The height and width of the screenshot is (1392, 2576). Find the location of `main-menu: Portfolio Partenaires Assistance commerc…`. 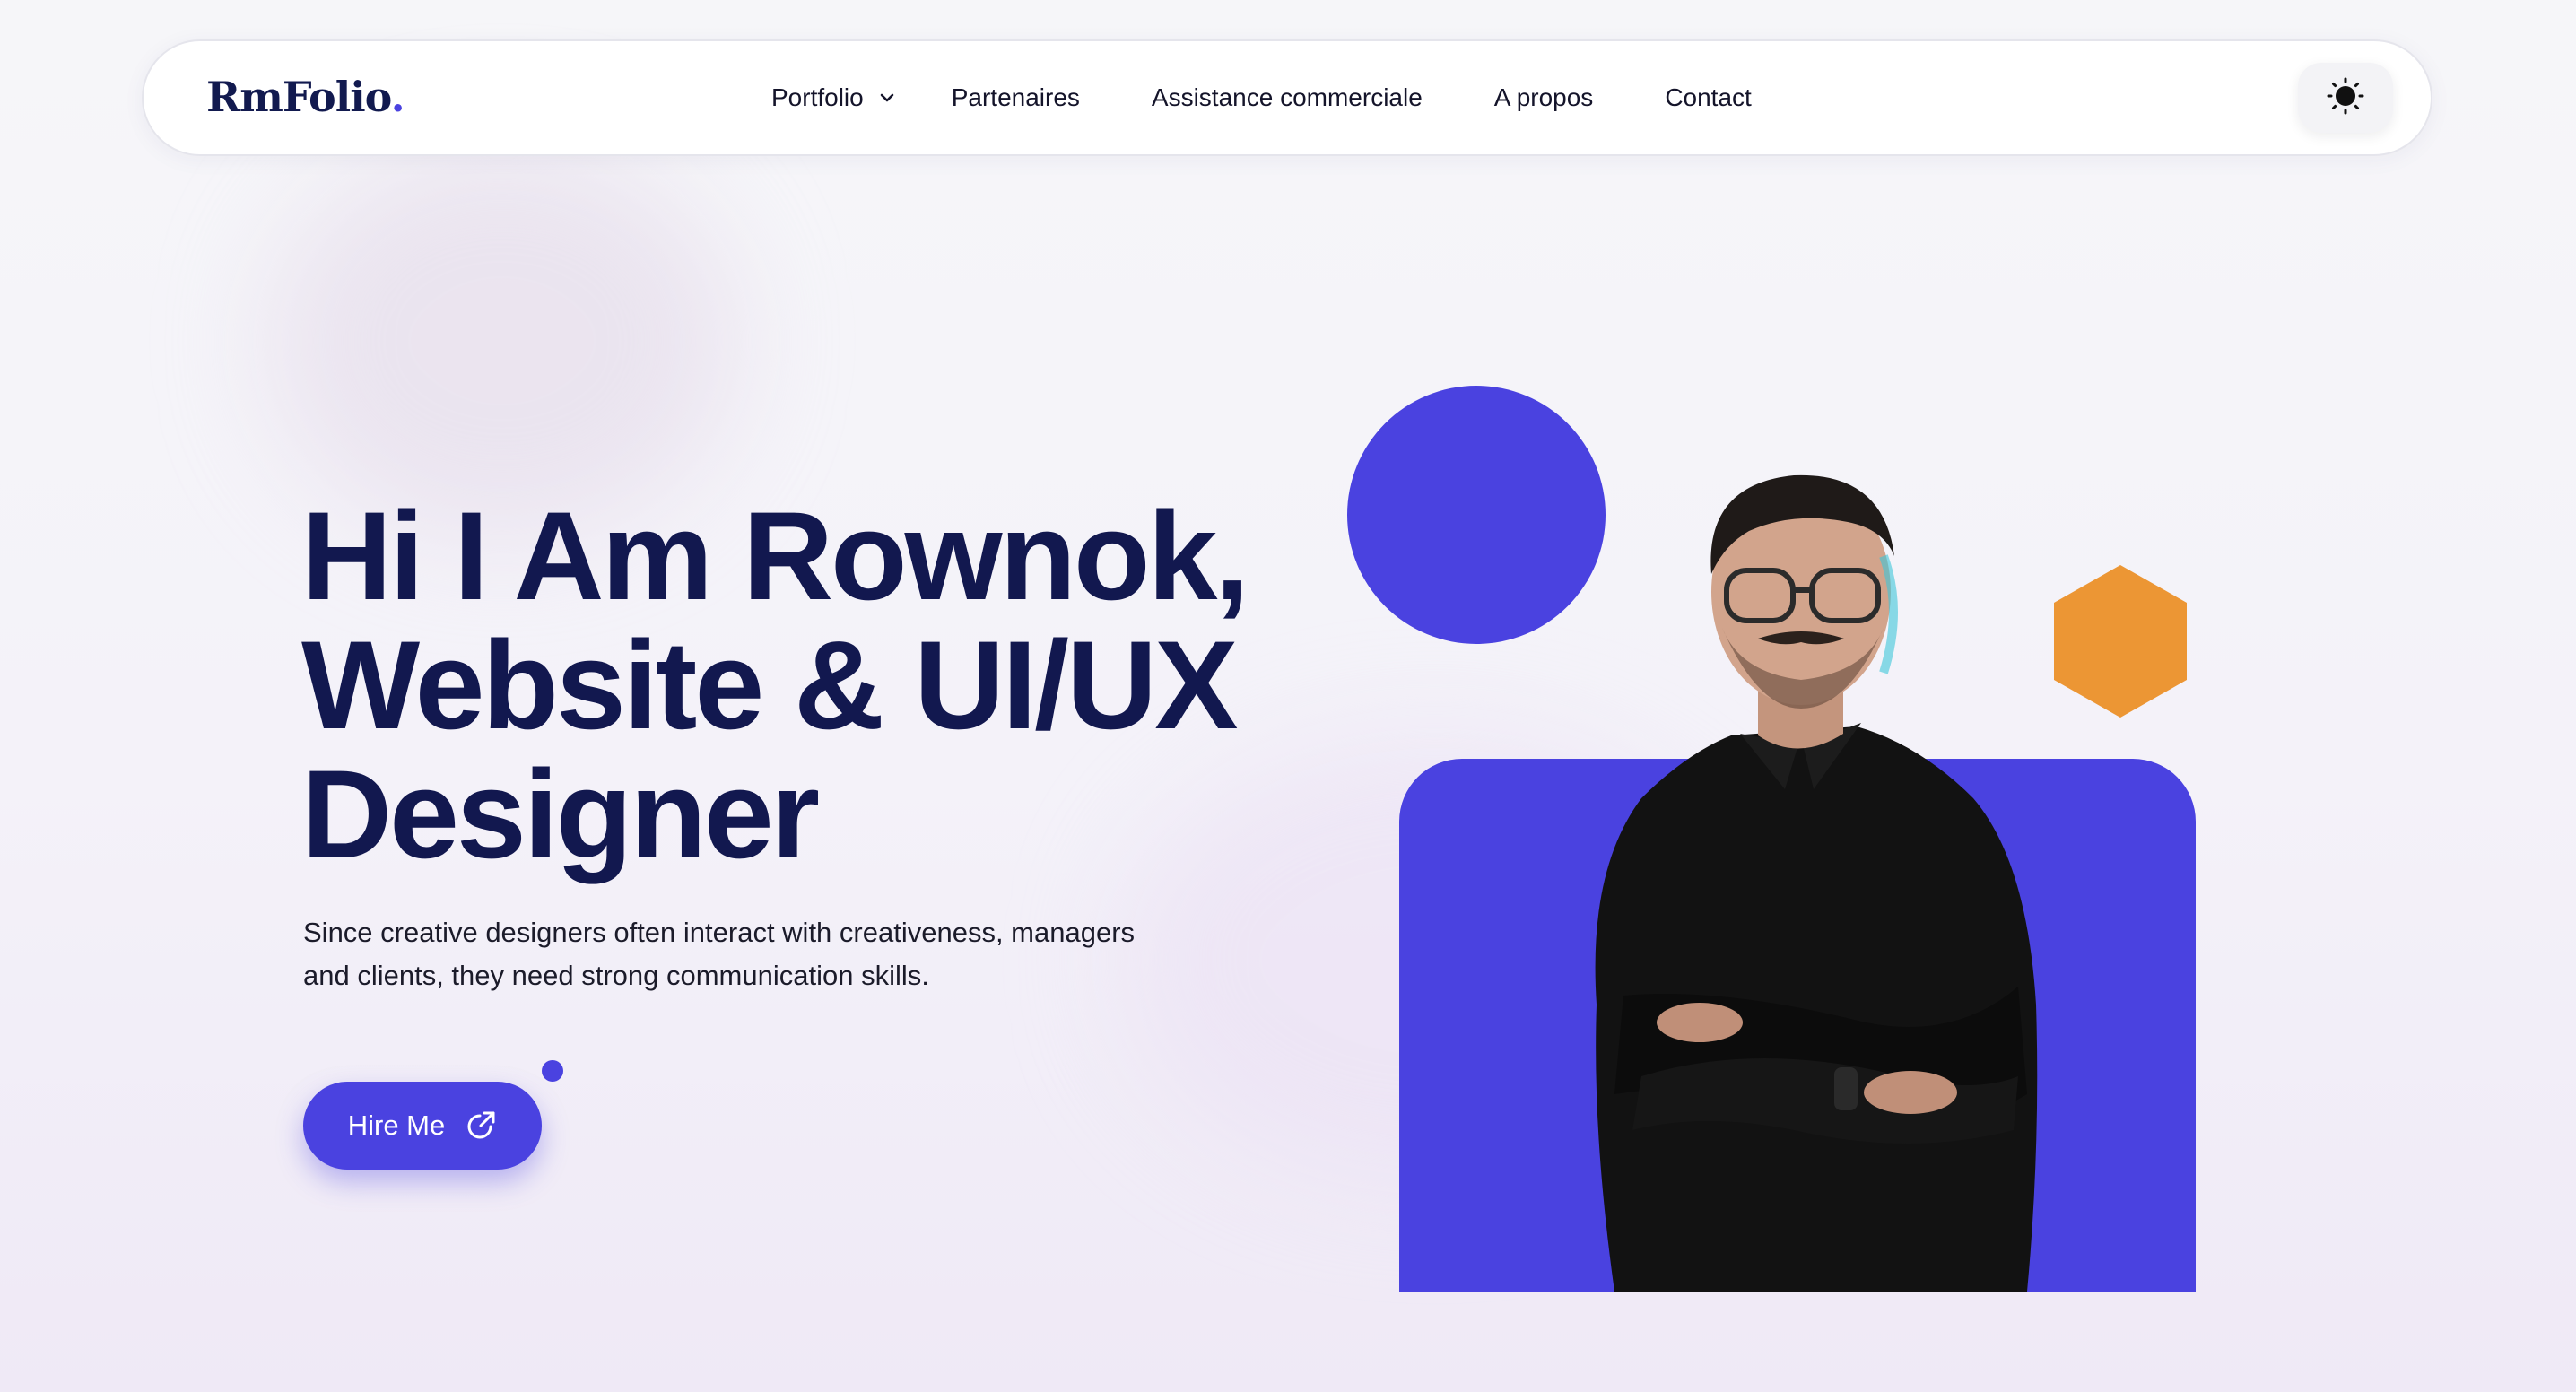

main-menu: Portfolio Partenaires Assistance commerc… is located at coordinates (1261, 98).